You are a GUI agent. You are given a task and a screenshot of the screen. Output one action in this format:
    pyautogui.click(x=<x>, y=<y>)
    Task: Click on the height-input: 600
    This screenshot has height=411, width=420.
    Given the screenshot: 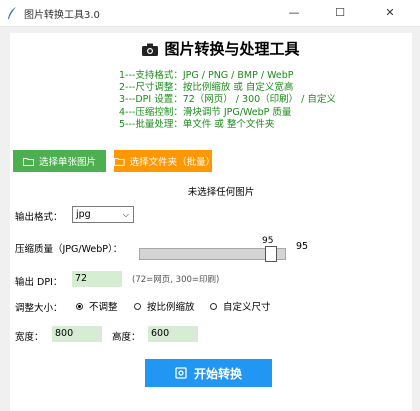 What is the action you would take?
    pyautogui.click(x=173, y=334)
    